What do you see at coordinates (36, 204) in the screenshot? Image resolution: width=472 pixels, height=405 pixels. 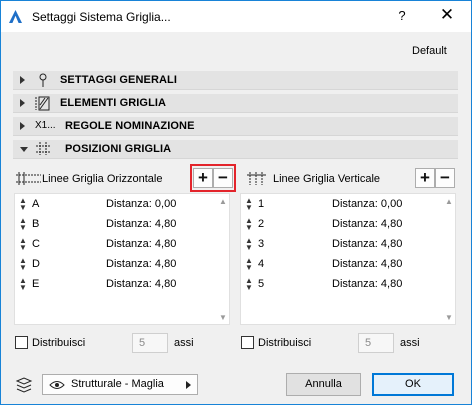 I see `line-name: A` at bounding box center [36, 204].